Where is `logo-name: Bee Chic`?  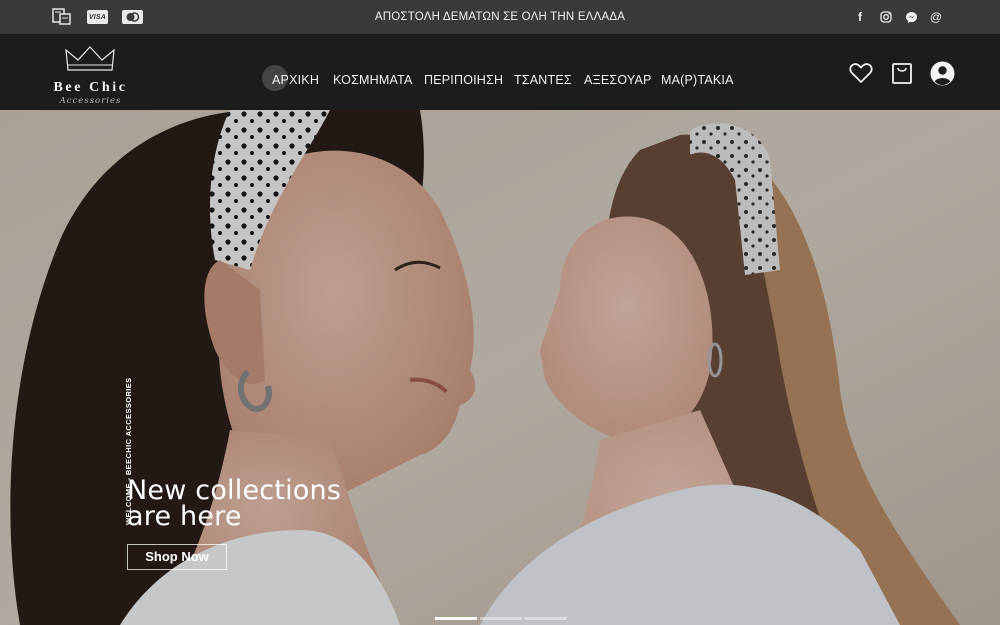 logo-name: Bee Chic is located at coordinates (90, 87).